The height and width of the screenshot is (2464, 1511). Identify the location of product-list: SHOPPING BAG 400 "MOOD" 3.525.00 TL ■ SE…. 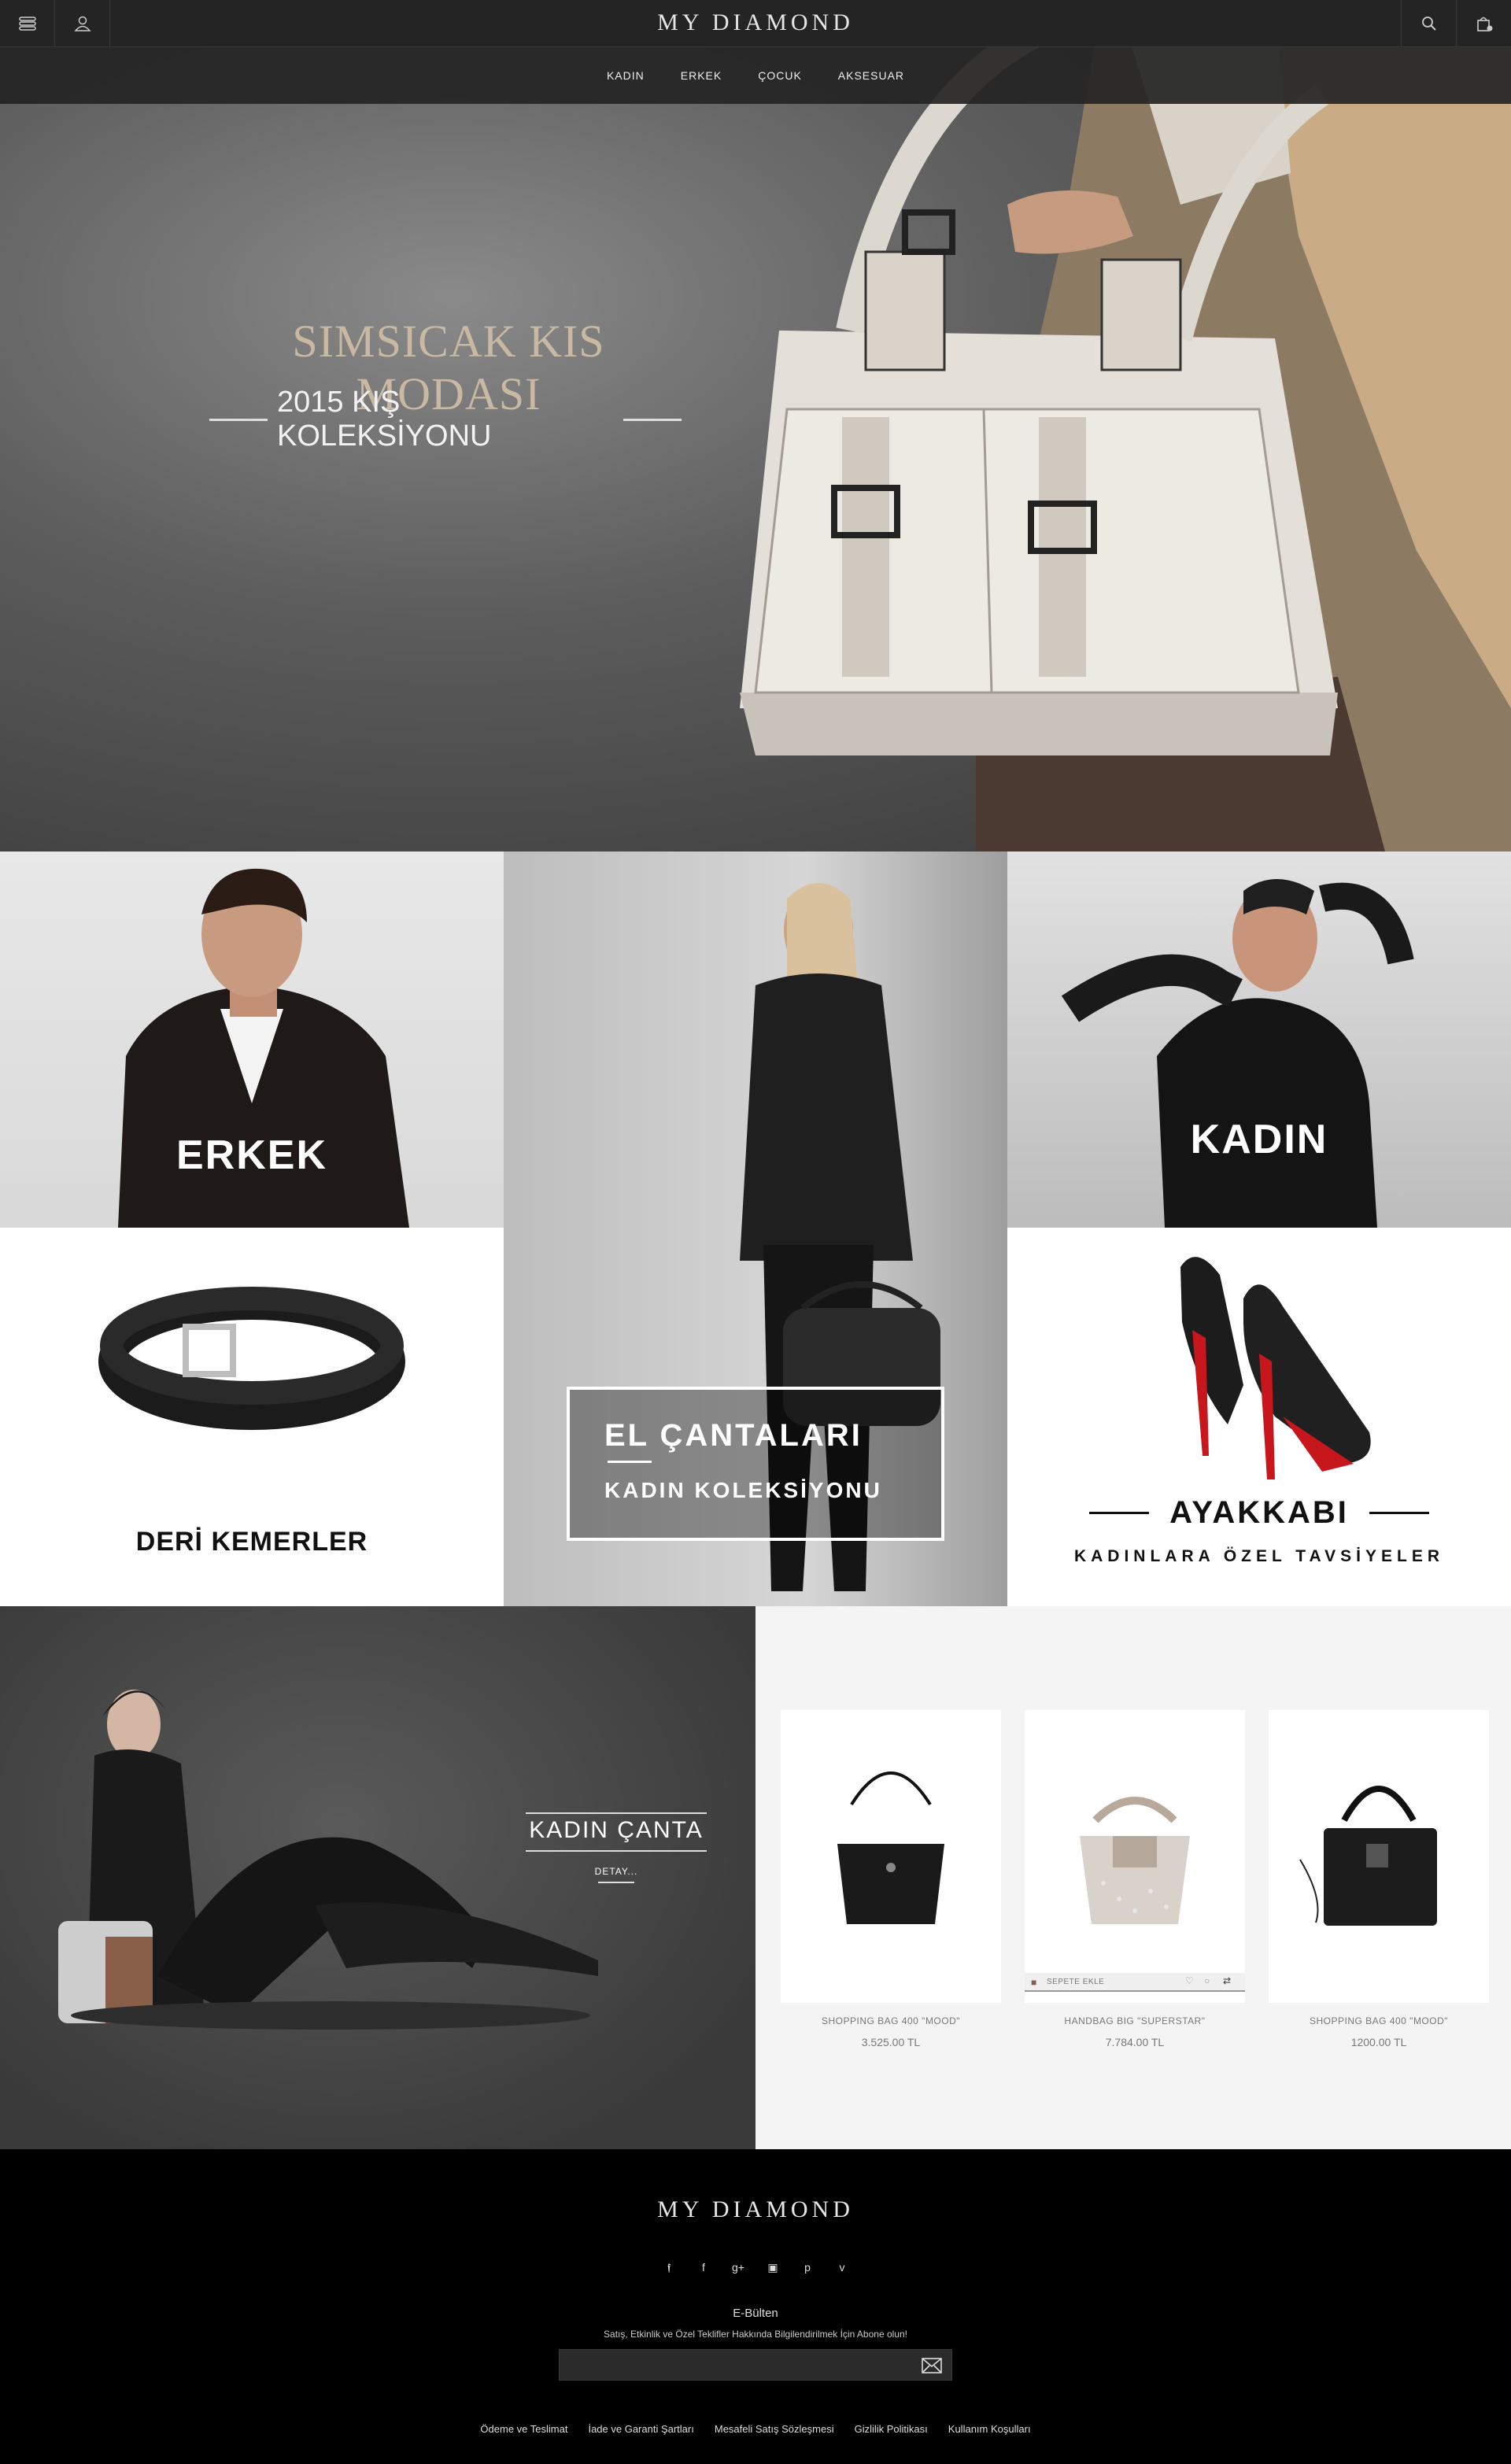
(1133, 1878).